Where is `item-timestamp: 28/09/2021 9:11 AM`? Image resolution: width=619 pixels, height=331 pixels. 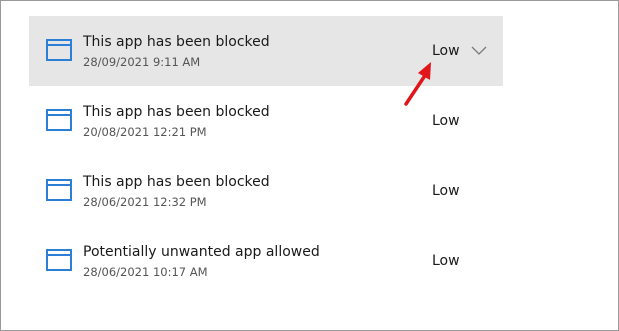 item-timestamp: 28/09/2021 9:11 AM is located at coordinates (142, 62).